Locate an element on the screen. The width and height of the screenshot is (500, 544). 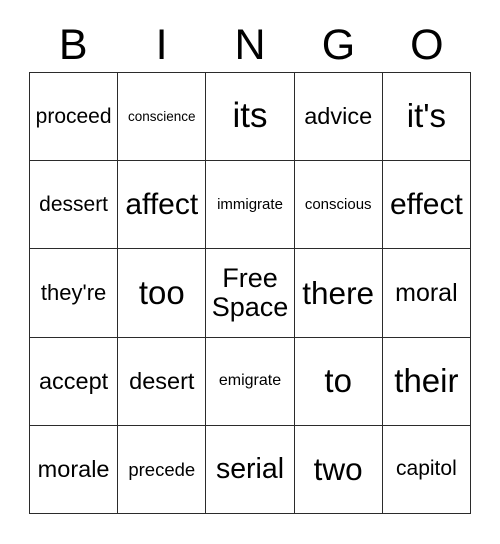
bingo-cell-label: desert is located at coordinates (162, 380).